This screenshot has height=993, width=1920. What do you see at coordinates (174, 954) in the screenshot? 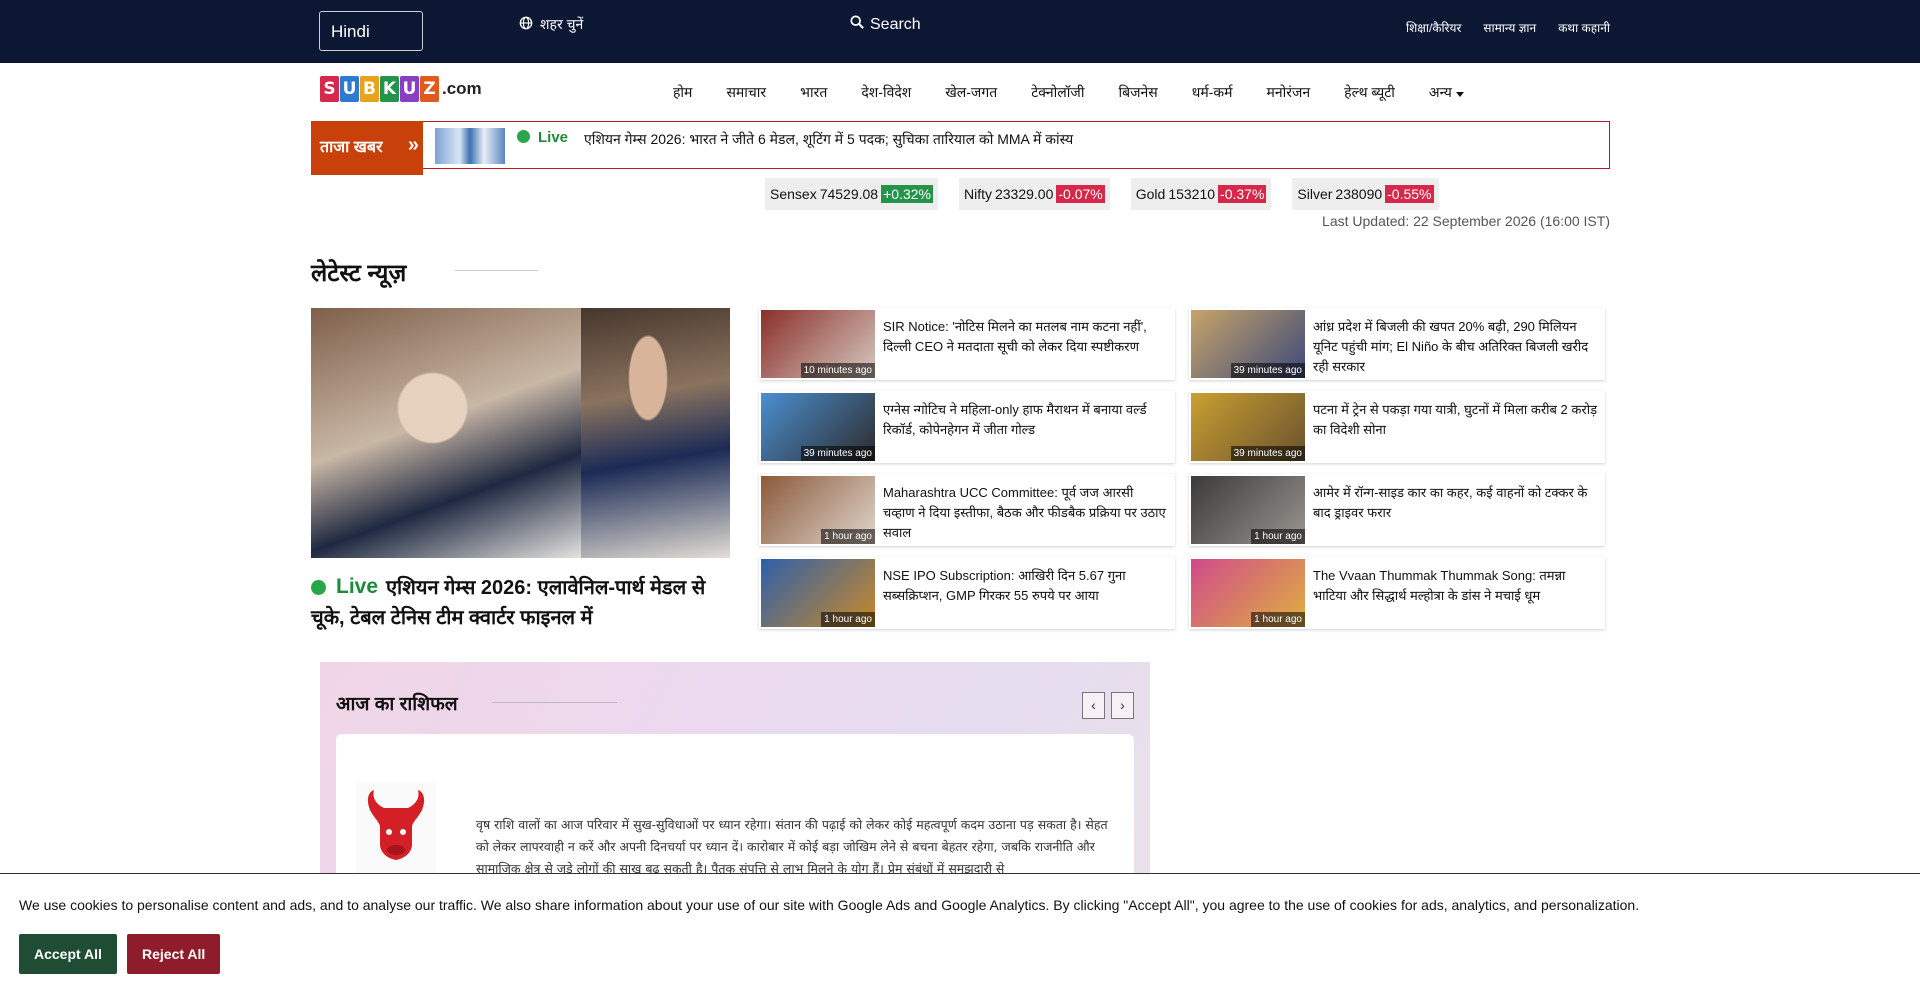
I see `reject-all-button: Reject All` at bounding box center [174, 954].